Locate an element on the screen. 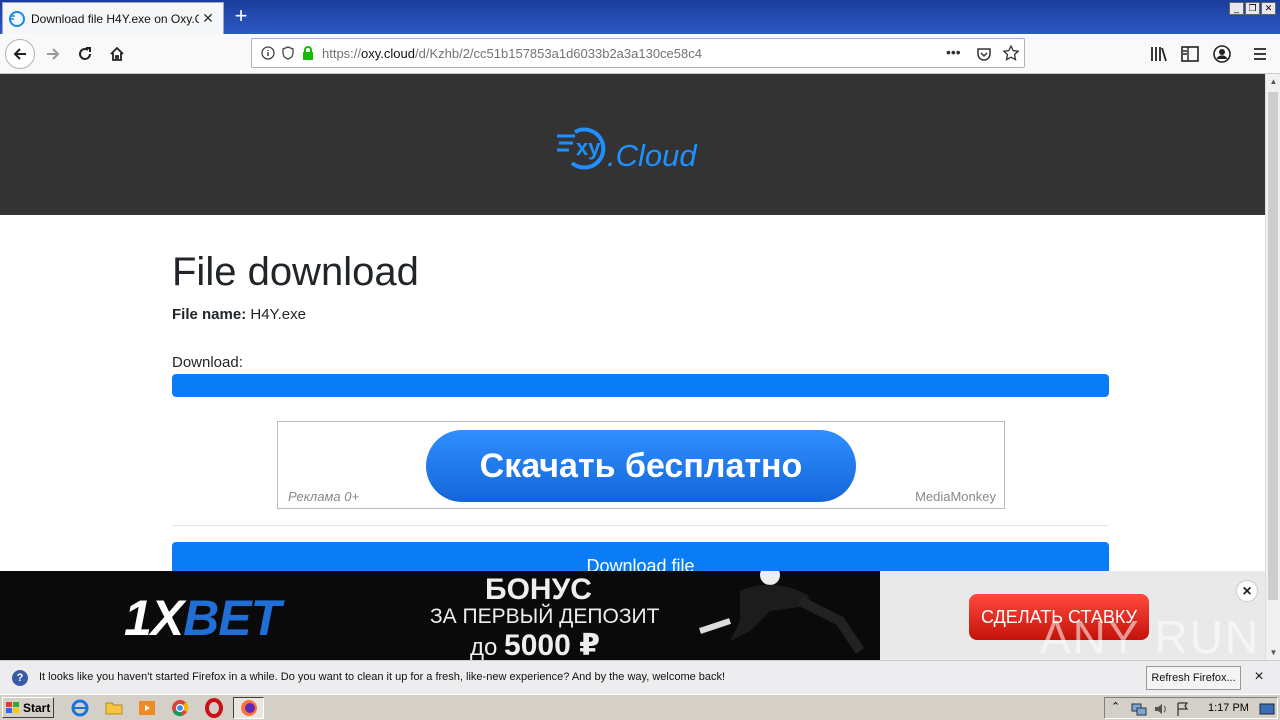  vertical-scrollbar: ▲ ▼ is located at coordinates (1272, 367).